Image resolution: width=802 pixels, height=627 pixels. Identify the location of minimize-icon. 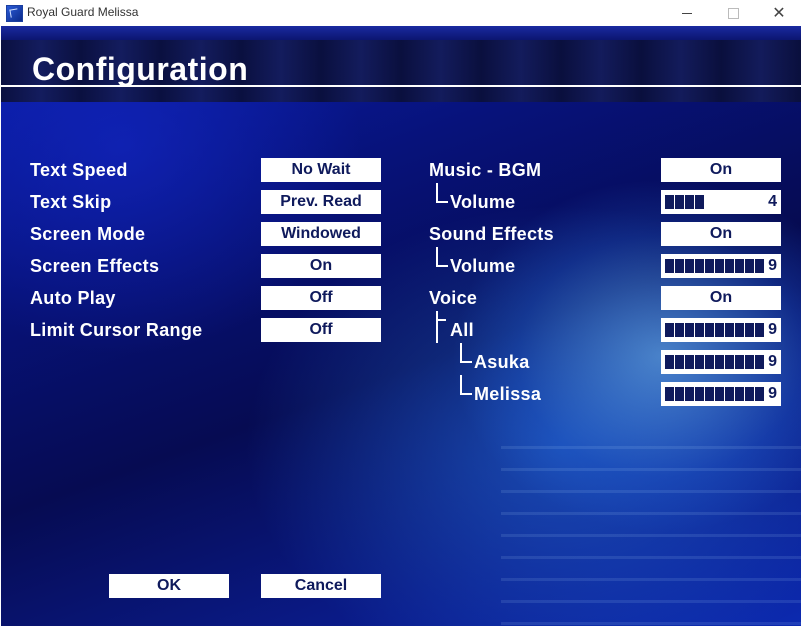
(687, 13).